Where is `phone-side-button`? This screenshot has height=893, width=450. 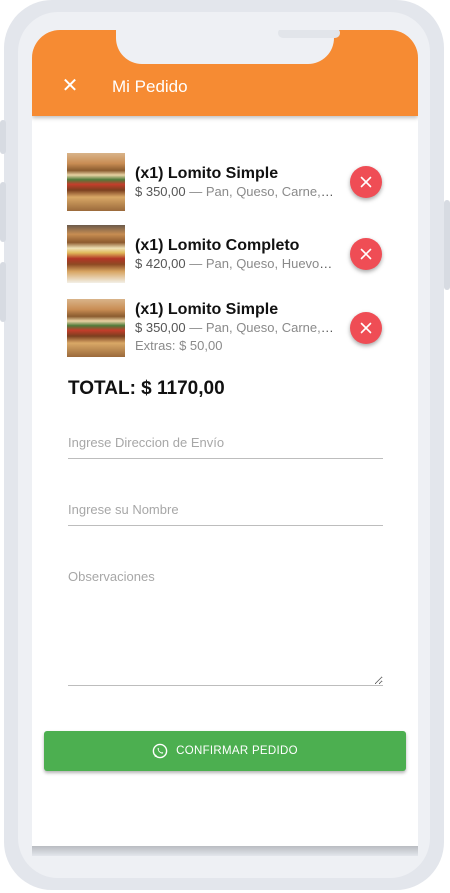
phone-side-button is located at coordinates (3, 137).